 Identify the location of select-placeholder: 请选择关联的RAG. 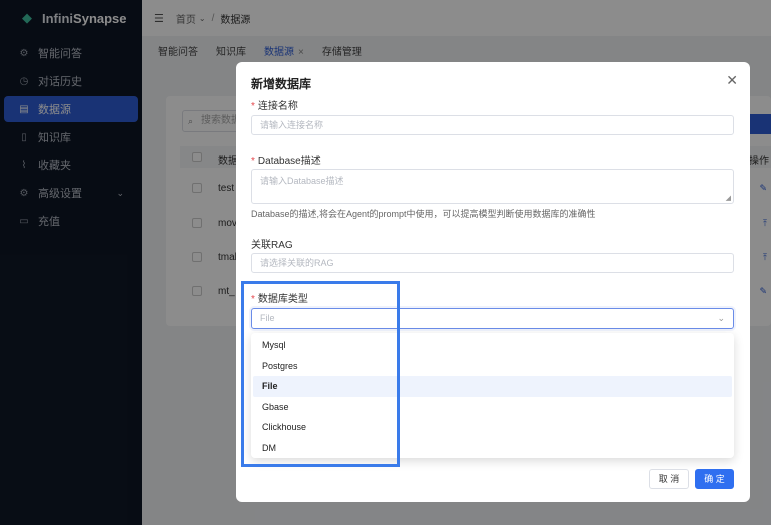
(297, 263).